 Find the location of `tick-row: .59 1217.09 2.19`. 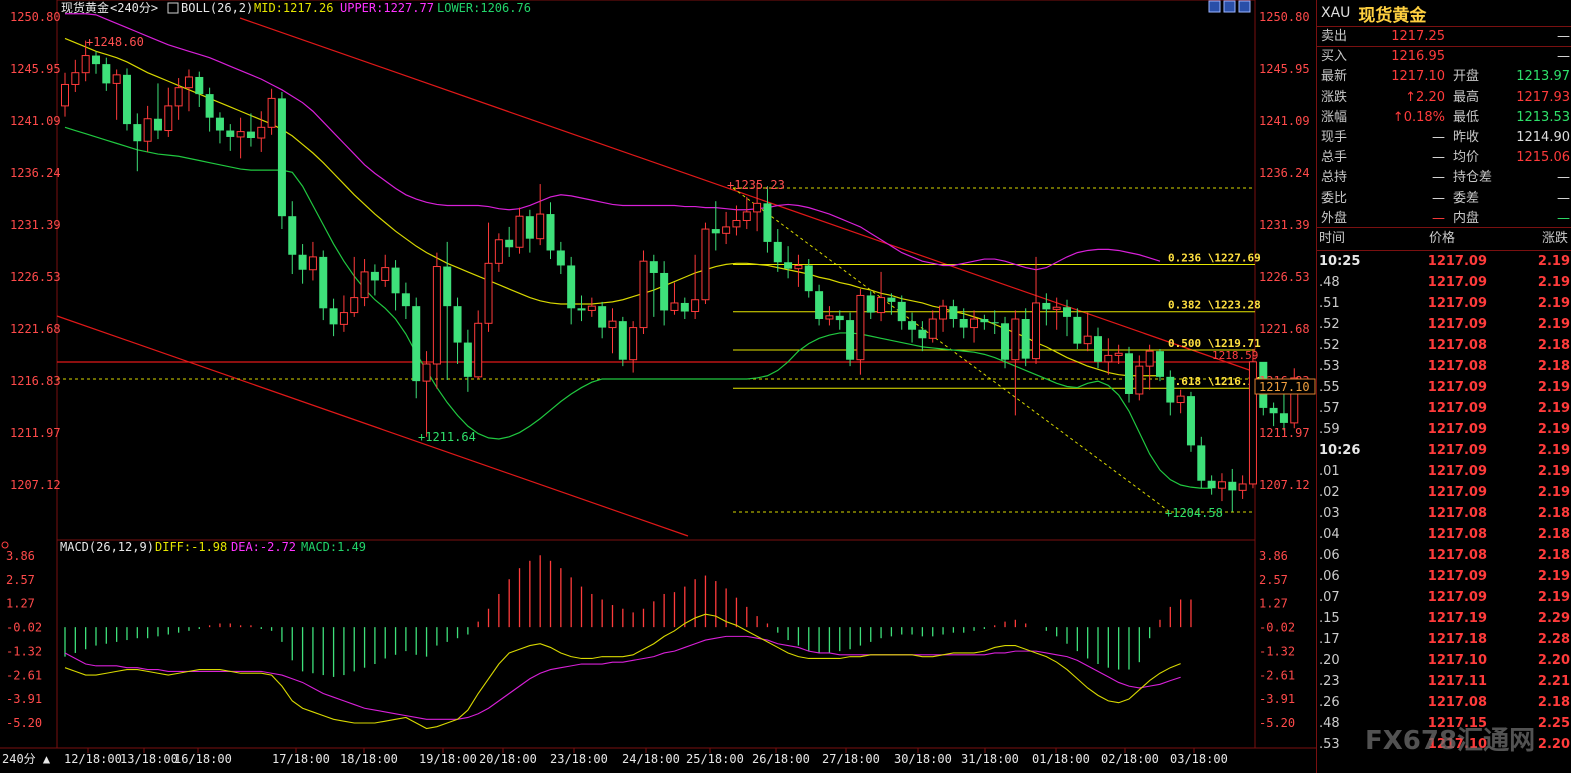

tick-row: .59 1217.09 2.19 is located at coordinates (1444, 429).